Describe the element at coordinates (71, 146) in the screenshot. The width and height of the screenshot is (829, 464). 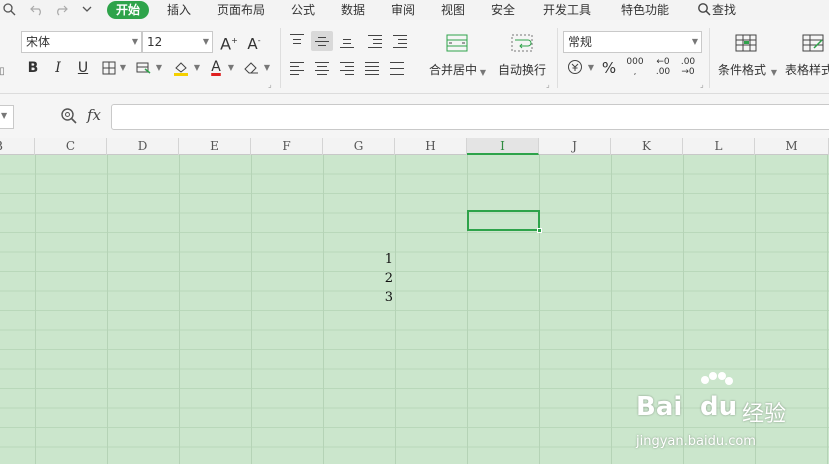
I see `column-header-c: C` at that location.